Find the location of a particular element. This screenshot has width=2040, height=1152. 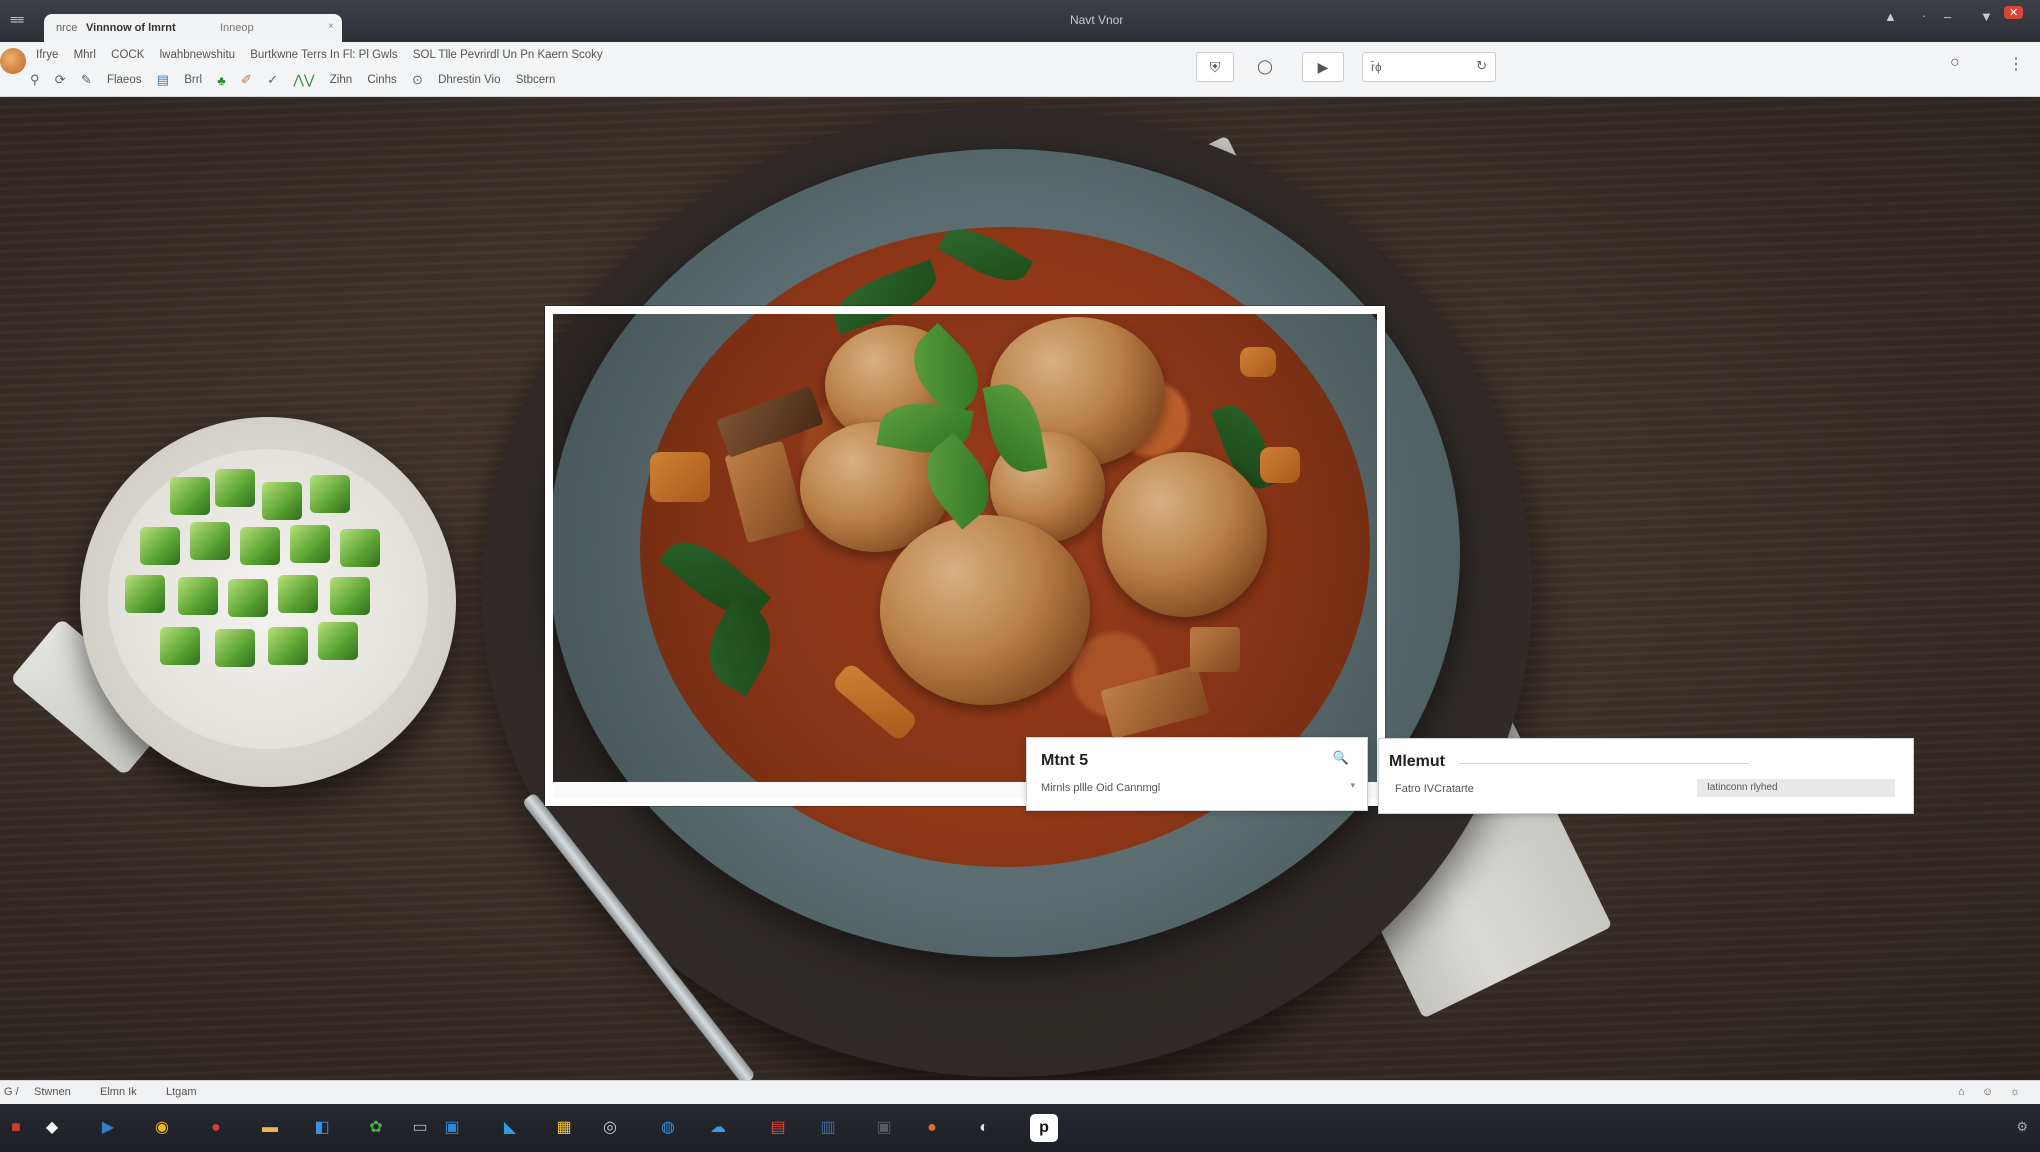

app-moon-icon: ◐ is located at coordinates (984, 1128).